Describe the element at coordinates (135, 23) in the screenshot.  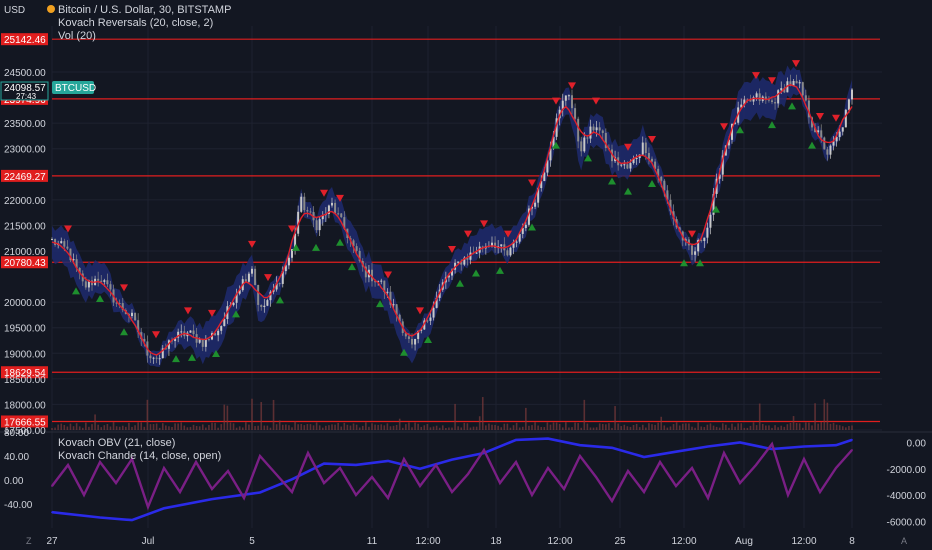
I see `indicator-reversals-label: Kovach Reversals (20, close, 2)` at that location.